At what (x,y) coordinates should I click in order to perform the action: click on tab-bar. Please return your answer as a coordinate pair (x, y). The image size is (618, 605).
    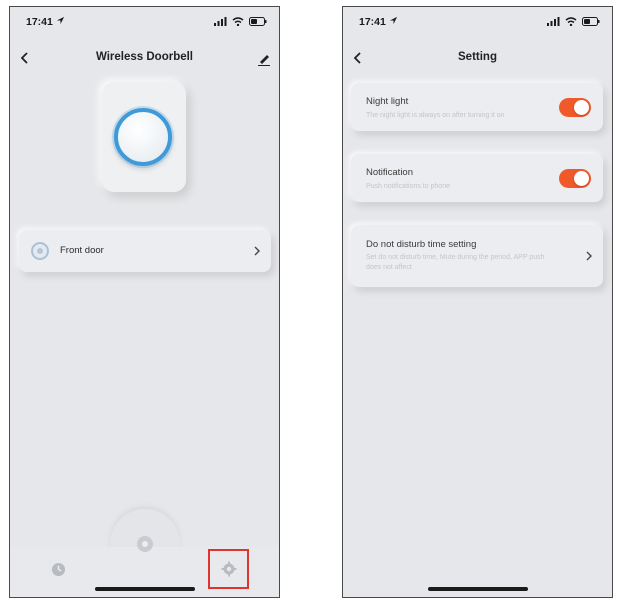
    Looking at the image, I should click on (144, 553).